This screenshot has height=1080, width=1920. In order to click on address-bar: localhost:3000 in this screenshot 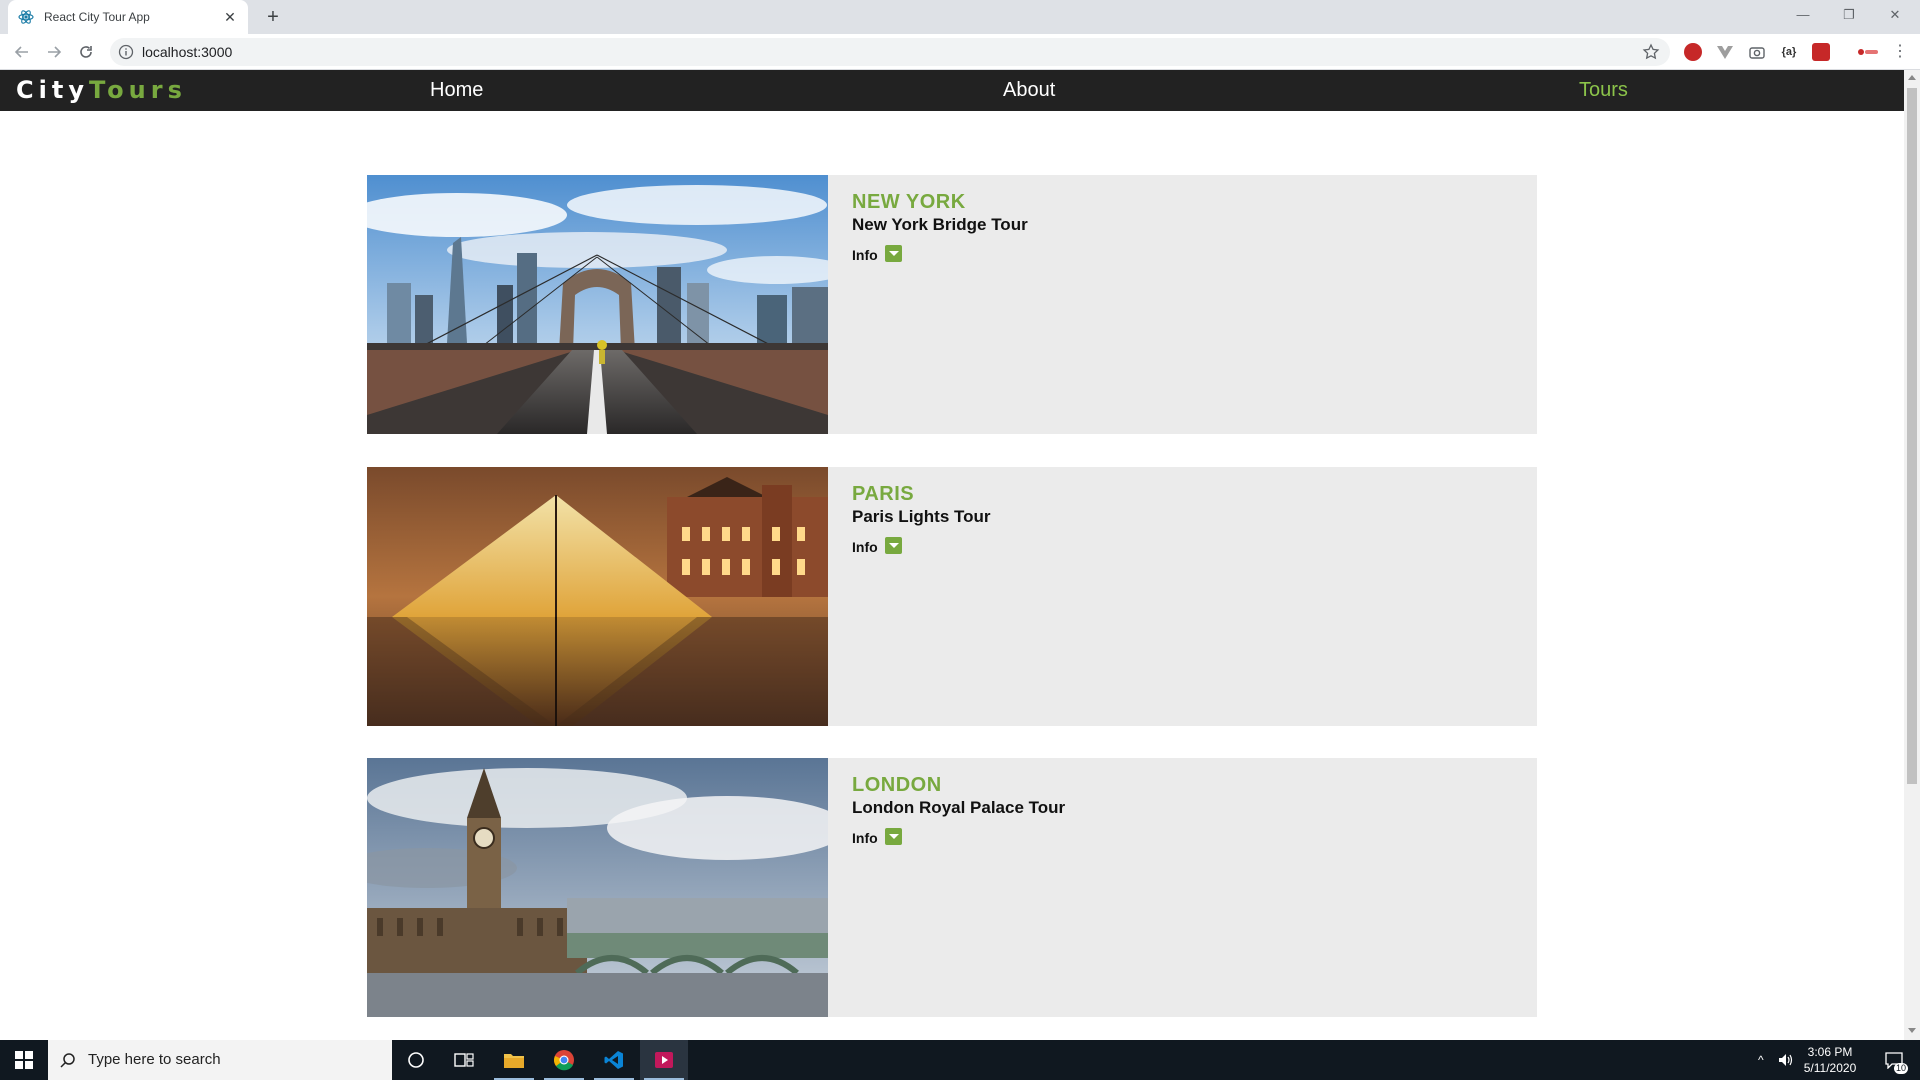, I will do `click(890, 52)`.